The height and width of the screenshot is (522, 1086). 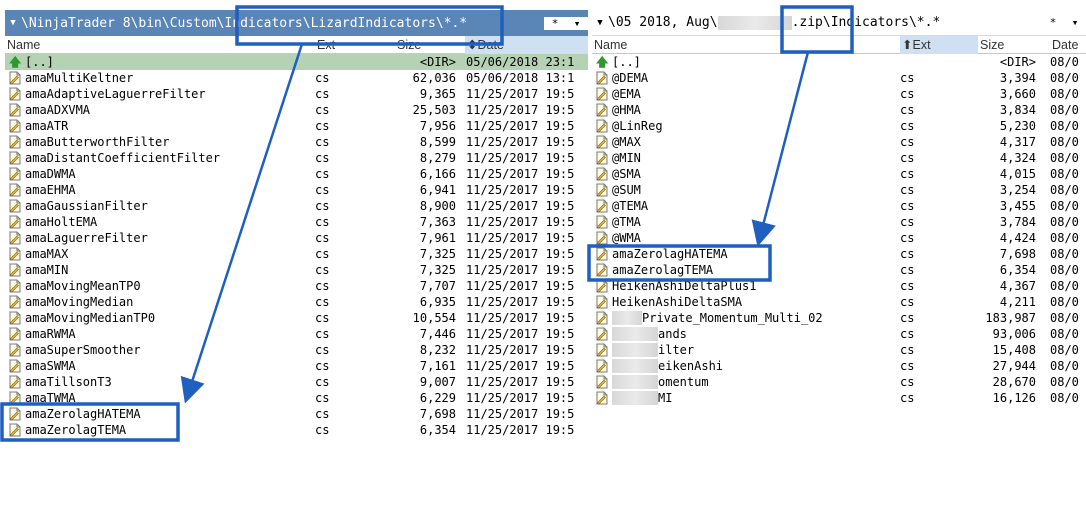 I want to click on file-row: amaMovingMeanTP0 cs 7,707 11/25/2017 19:5, so click(x=296, y=286).